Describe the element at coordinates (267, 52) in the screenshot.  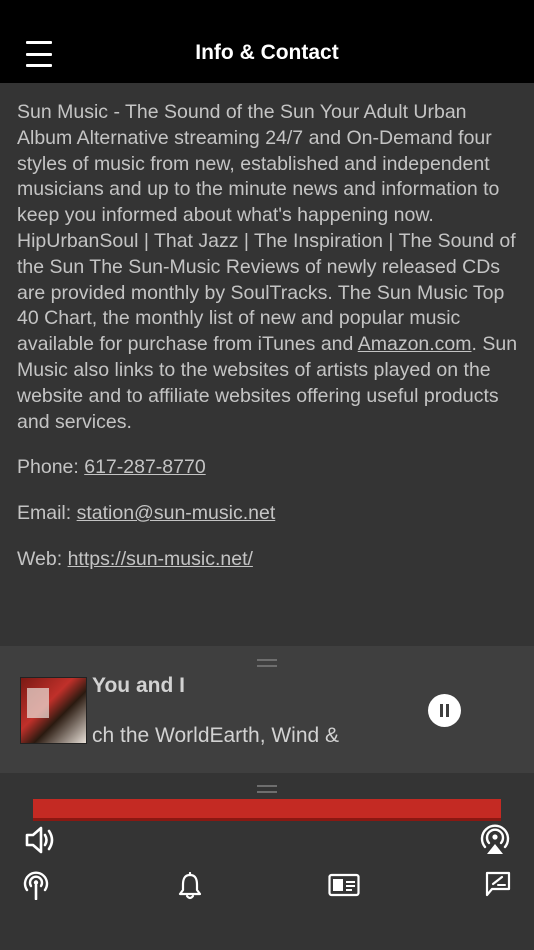
I see `page-title: Info & Contact` at that location.